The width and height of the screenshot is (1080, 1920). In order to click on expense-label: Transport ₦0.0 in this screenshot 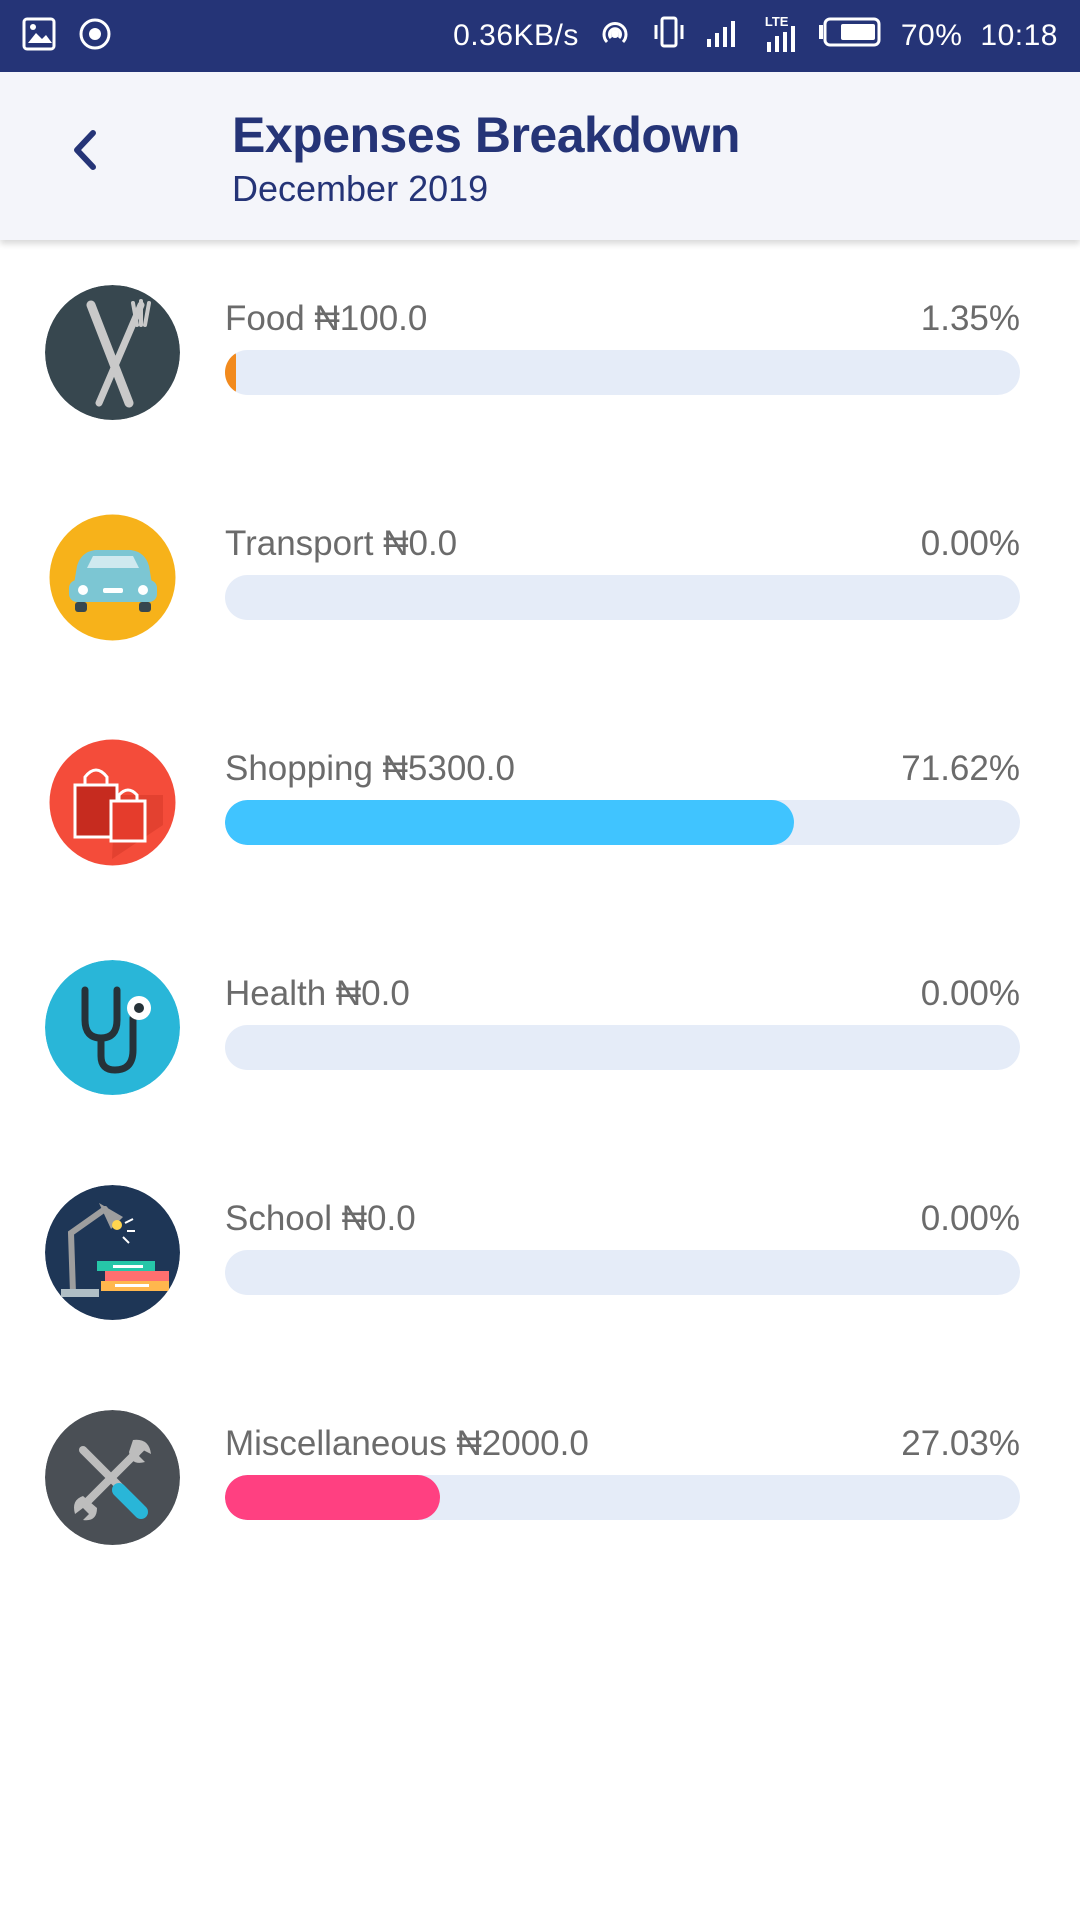, I will do `click(341, 543)`.